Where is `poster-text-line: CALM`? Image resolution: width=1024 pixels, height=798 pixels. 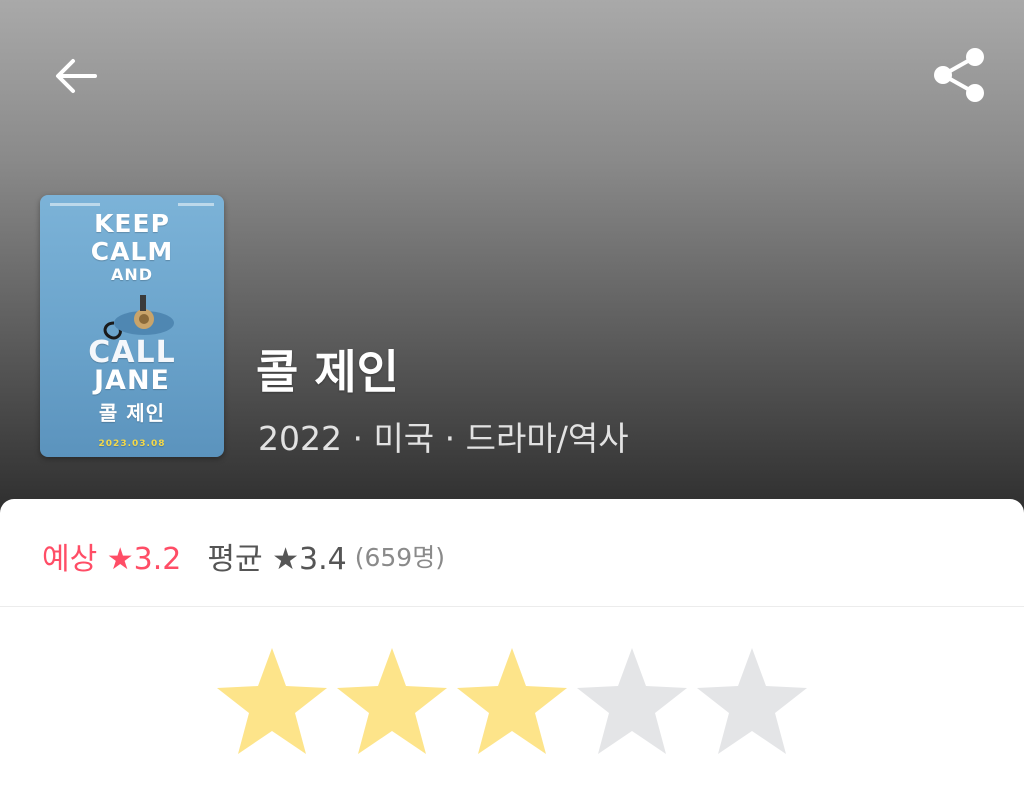 poster-text-line: CALM is located at coordinates (132, 251).